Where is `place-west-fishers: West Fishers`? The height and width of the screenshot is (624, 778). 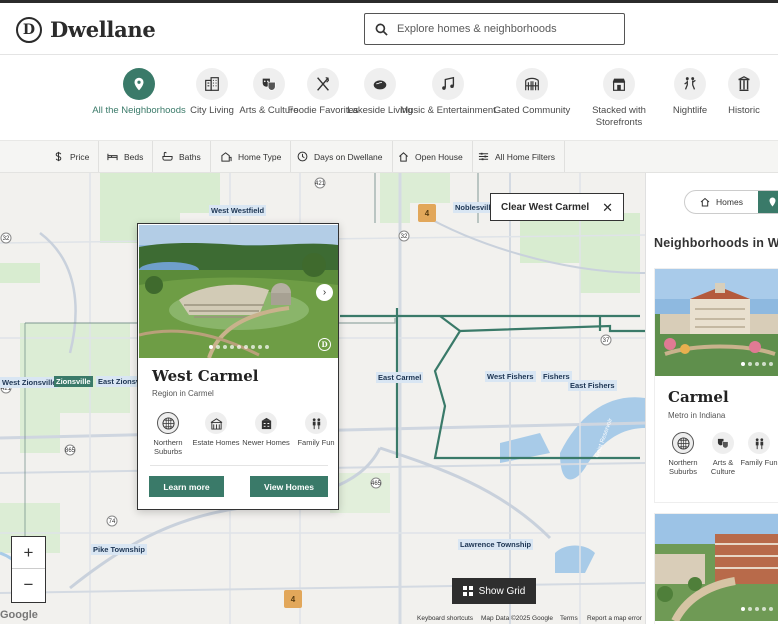 place-west-fishers: West Fishers is located at coordinates (510, 376).